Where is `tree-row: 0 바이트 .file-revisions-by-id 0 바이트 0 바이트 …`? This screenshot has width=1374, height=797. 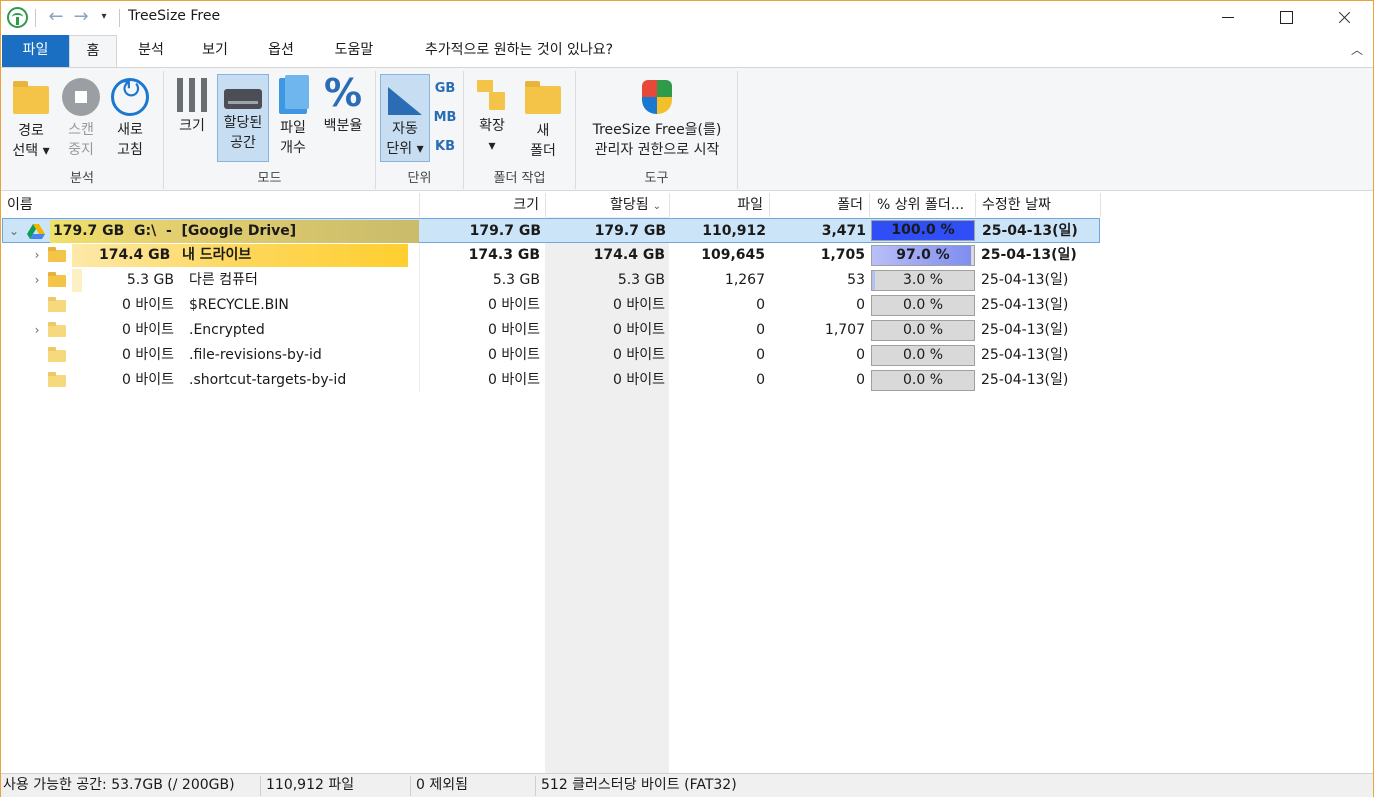 tree-row: 0 바이트 .file-revisions-by-id 0 바이트 0 바이트 … is located at coordinates (551, 355).